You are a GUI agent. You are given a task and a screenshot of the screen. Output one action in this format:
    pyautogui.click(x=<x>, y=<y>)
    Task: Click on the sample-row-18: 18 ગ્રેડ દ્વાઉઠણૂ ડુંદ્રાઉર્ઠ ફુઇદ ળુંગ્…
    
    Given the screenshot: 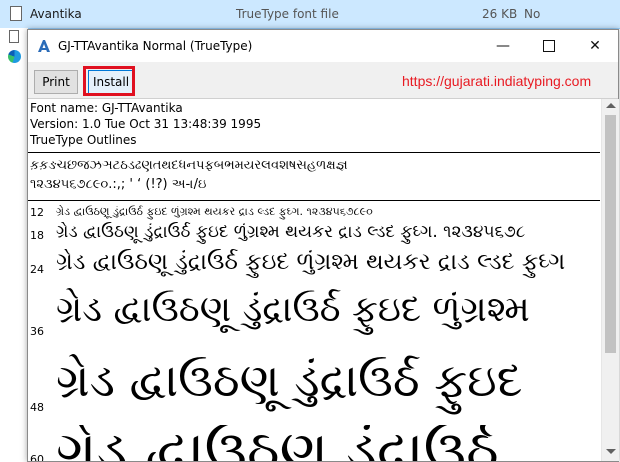 What is the action you would take?
    pyautogui.click(x=314, y=234)
    